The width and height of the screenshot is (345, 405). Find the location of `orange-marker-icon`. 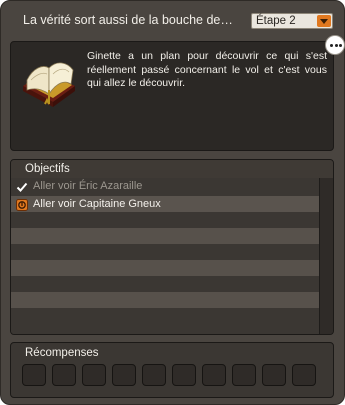

orange-marker-icon is located at coordinates (22, 204).